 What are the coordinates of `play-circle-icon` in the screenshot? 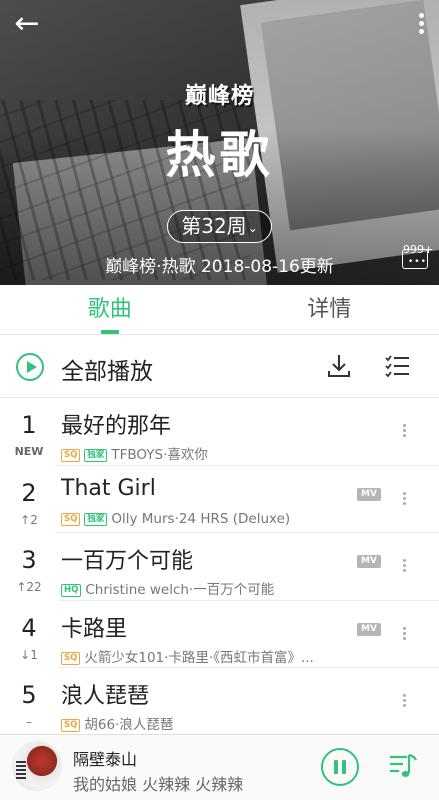 It's located at (30, 367).